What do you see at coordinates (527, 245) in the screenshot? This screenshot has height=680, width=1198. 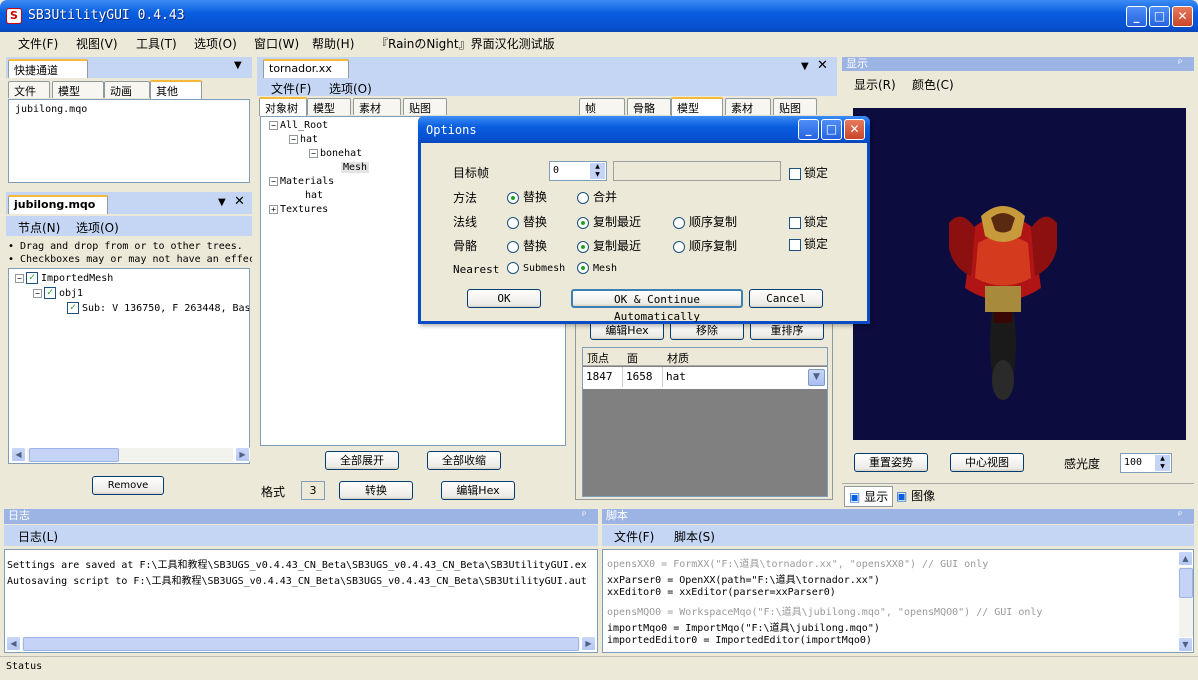 I see `bones-replace-radio: 替换` at bounding box center [527, 245].